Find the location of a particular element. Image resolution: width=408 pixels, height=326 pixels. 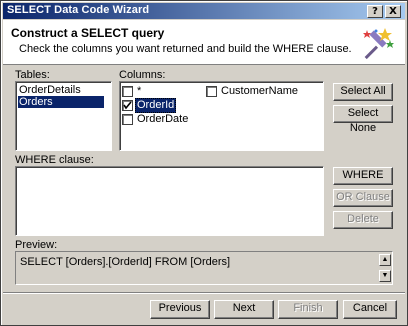

column-checkbox-customername is located at coordinates (211, 91).